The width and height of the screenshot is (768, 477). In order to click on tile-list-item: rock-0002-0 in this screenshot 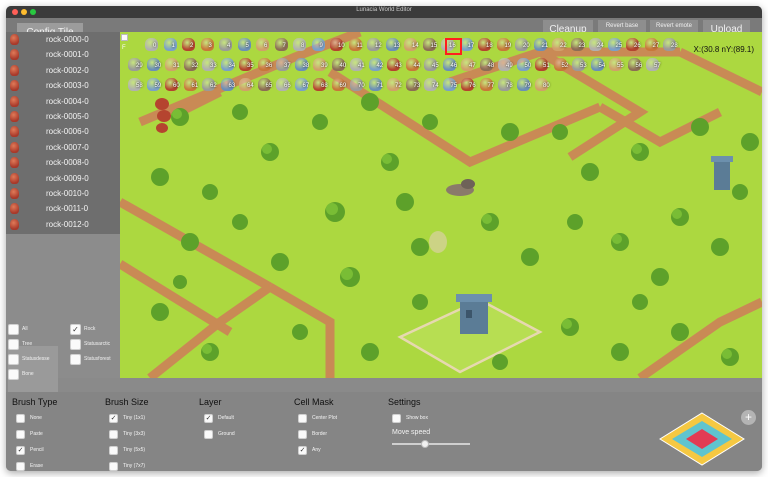, I will do `click(63, 70)`.